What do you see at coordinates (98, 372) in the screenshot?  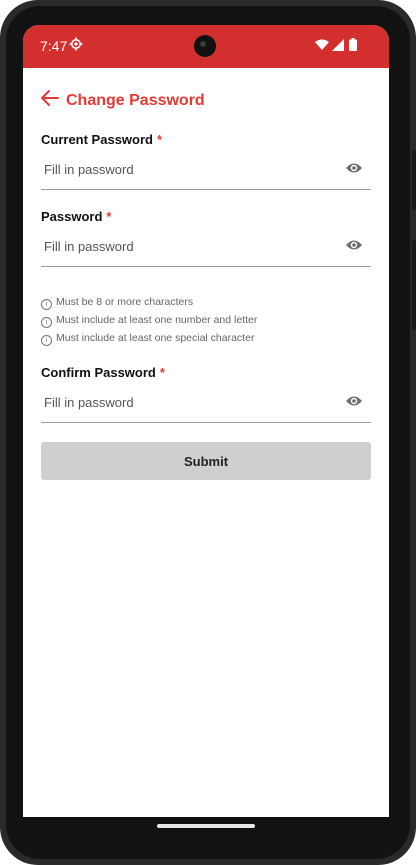 I see `confirm-password-label-text: Confirm Password` at bounding box center [98, 372].